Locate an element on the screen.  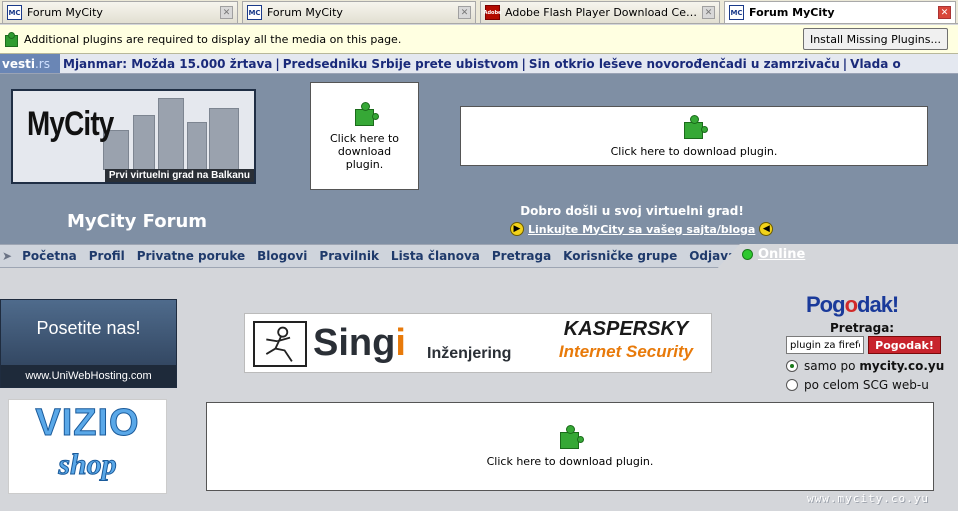
nav-pravilnik: Pravilnik is located at coordinates (349, 256).